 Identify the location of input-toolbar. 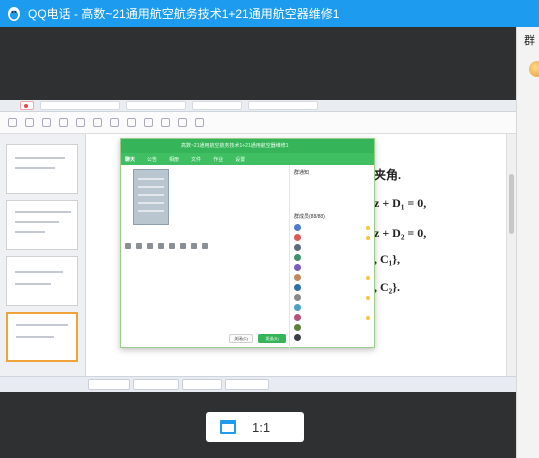
(207, 246).